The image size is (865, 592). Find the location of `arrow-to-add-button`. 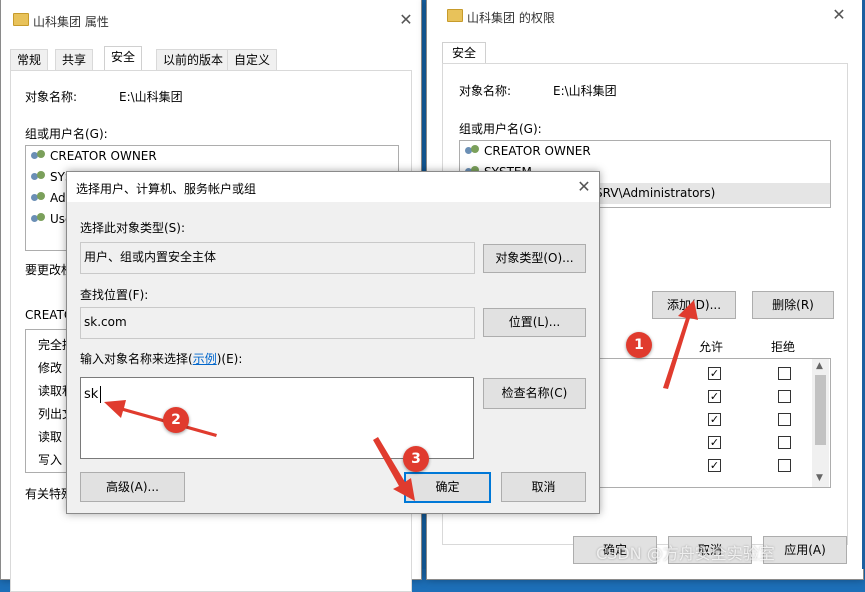

arrow-to-add-button is located at coordinates (680, 344).